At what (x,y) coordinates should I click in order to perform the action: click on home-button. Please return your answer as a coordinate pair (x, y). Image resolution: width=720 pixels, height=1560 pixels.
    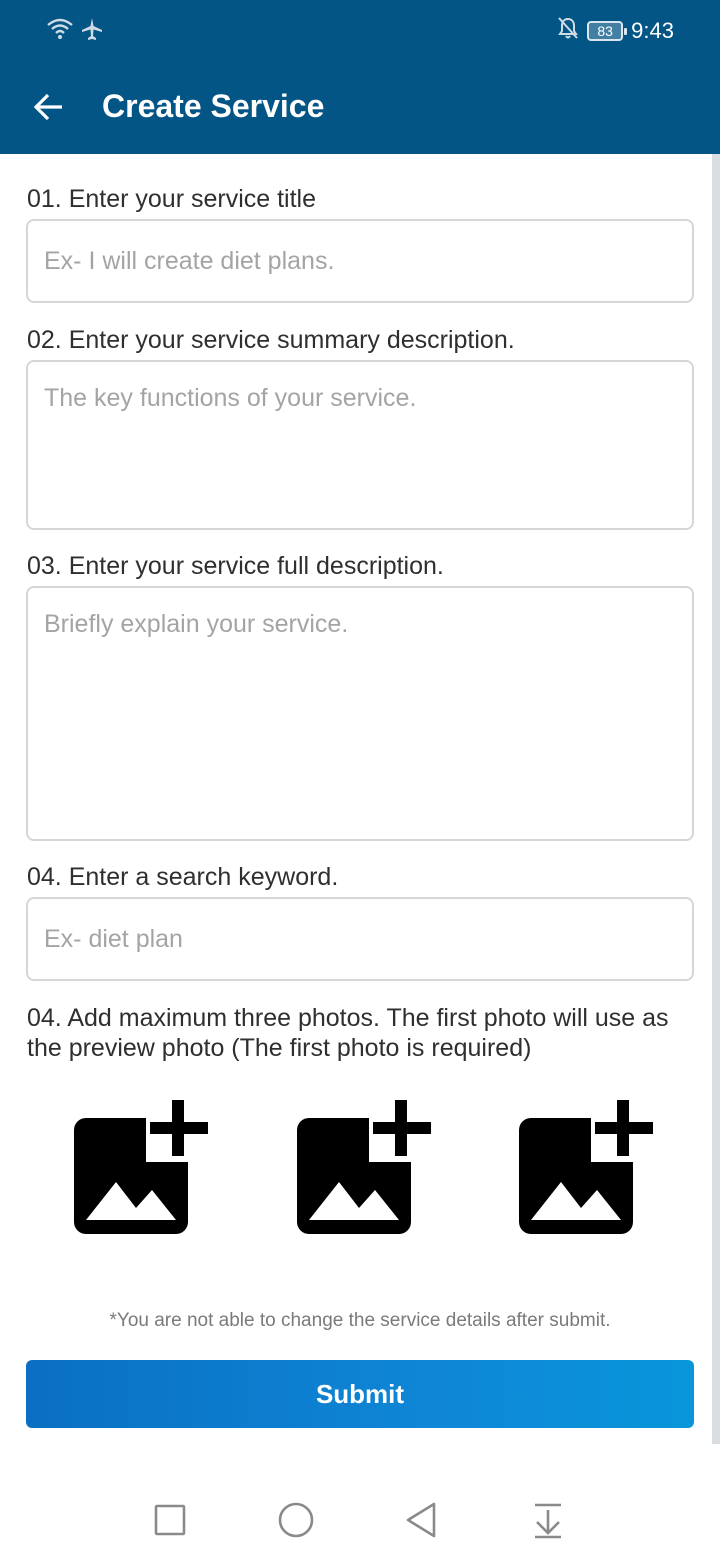
    Looking at the image, I should click on (296, 1520).